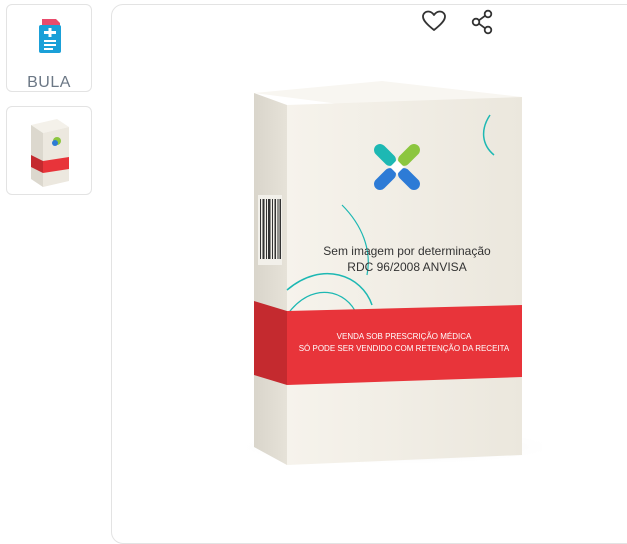 Image resolution: width=627 pixels, height=544 pixels. What do you see at coordinates (404, 336) in the screenshot?
I see `band-line1: VENDA SOB PRESCRIÇÃO MÉDICA` at bounding box center [404, 336].